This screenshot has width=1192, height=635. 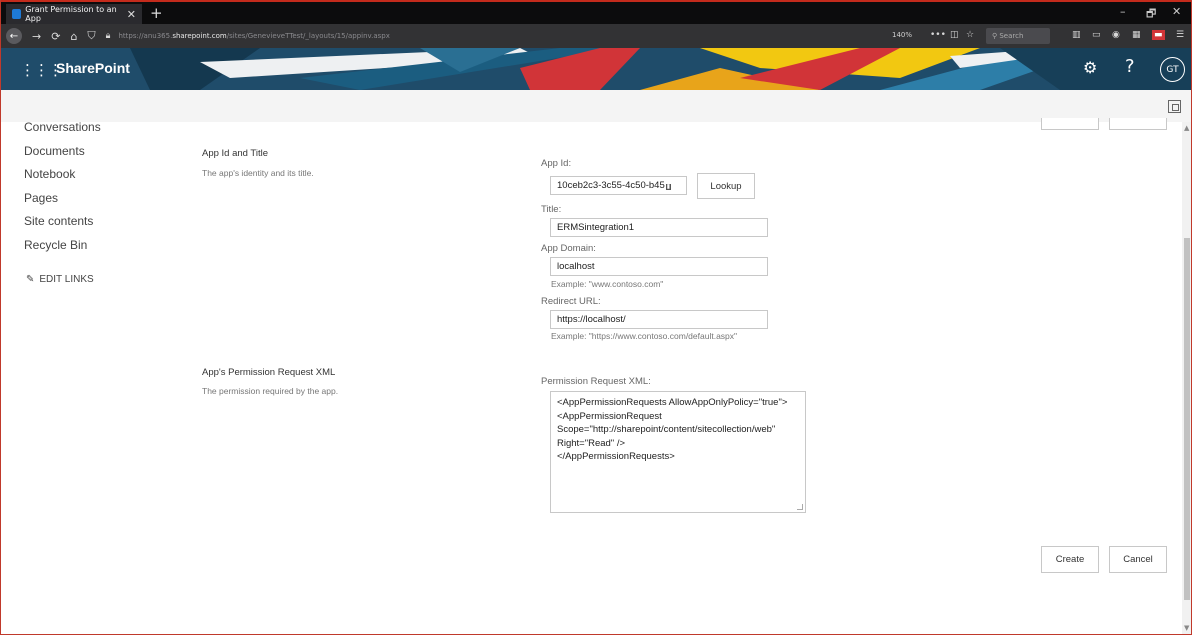 What do you see at coordinates (726, 186) in the screenshot?
I see `lookup-button: Lookup` at bounding box center [726, 186].